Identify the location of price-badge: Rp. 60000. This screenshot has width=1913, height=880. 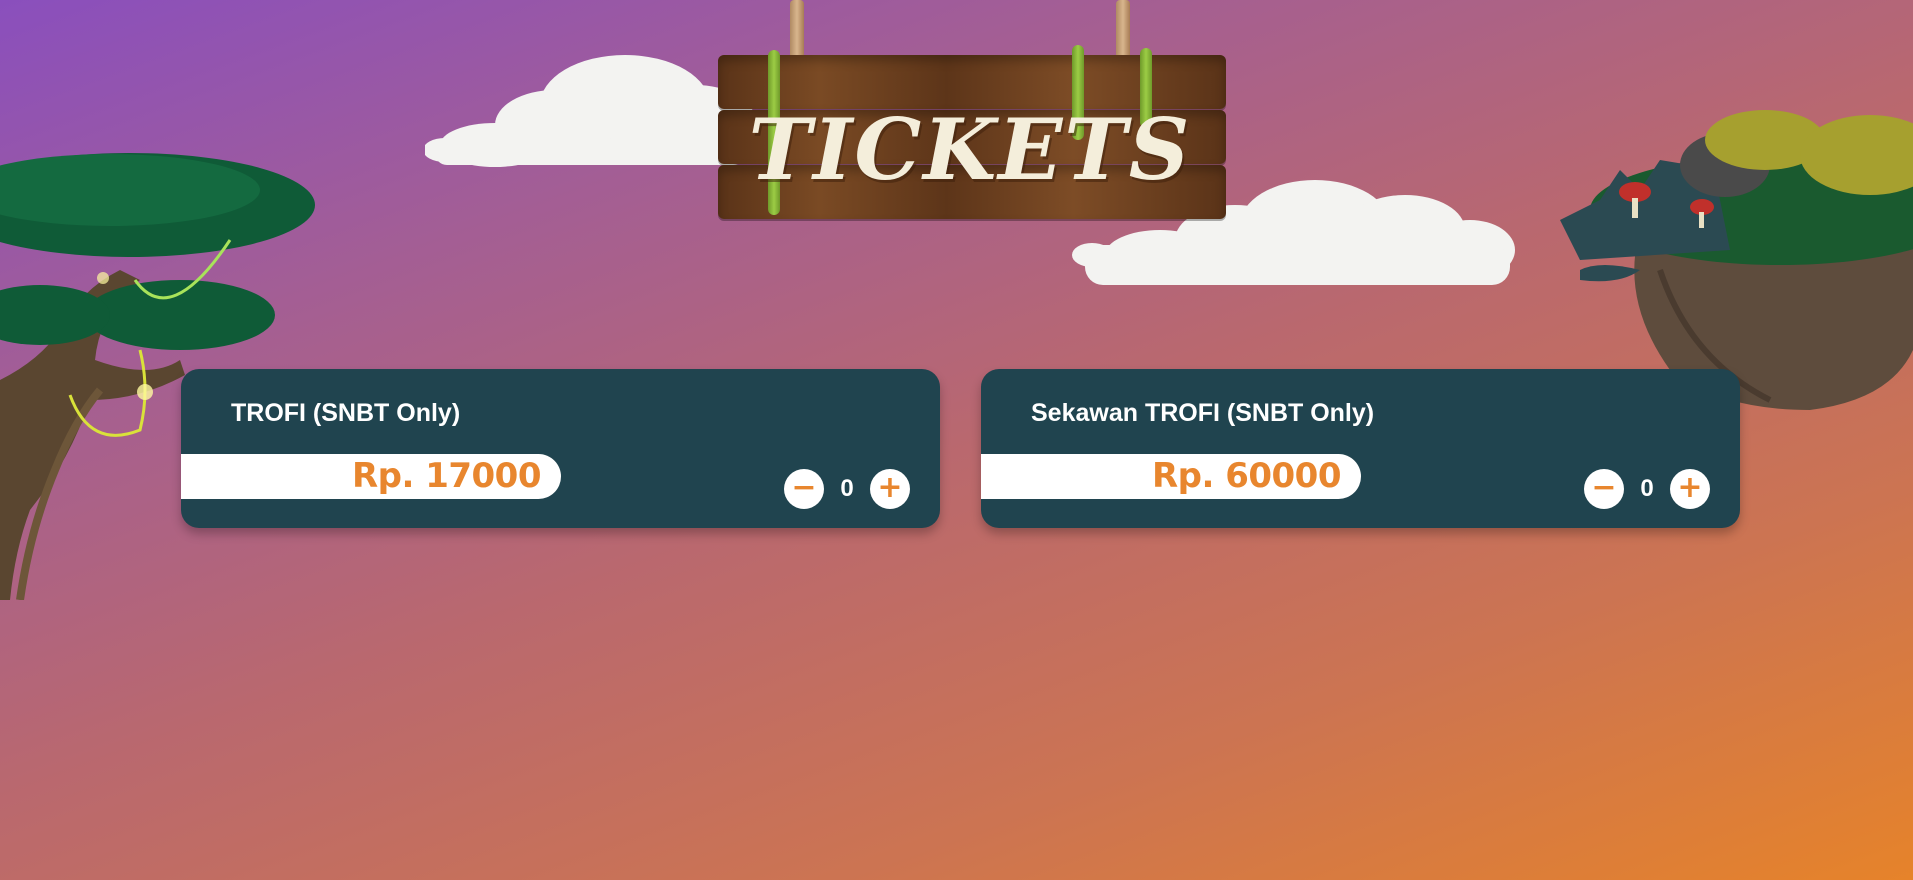
(1171, 476).